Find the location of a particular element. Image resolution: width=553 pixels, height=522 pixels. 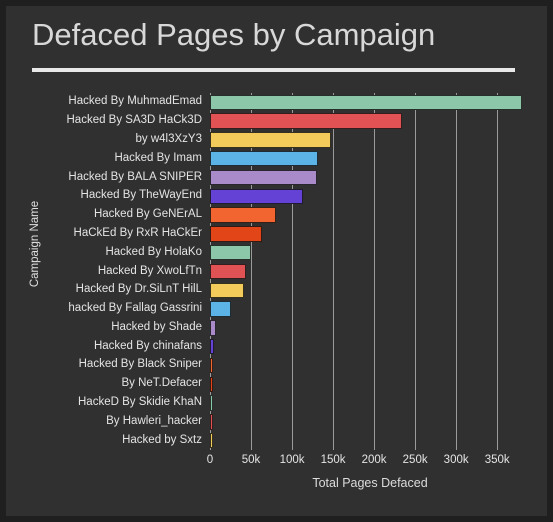

x-axis-tick-label: 0 is located at coordinates (210, 460).